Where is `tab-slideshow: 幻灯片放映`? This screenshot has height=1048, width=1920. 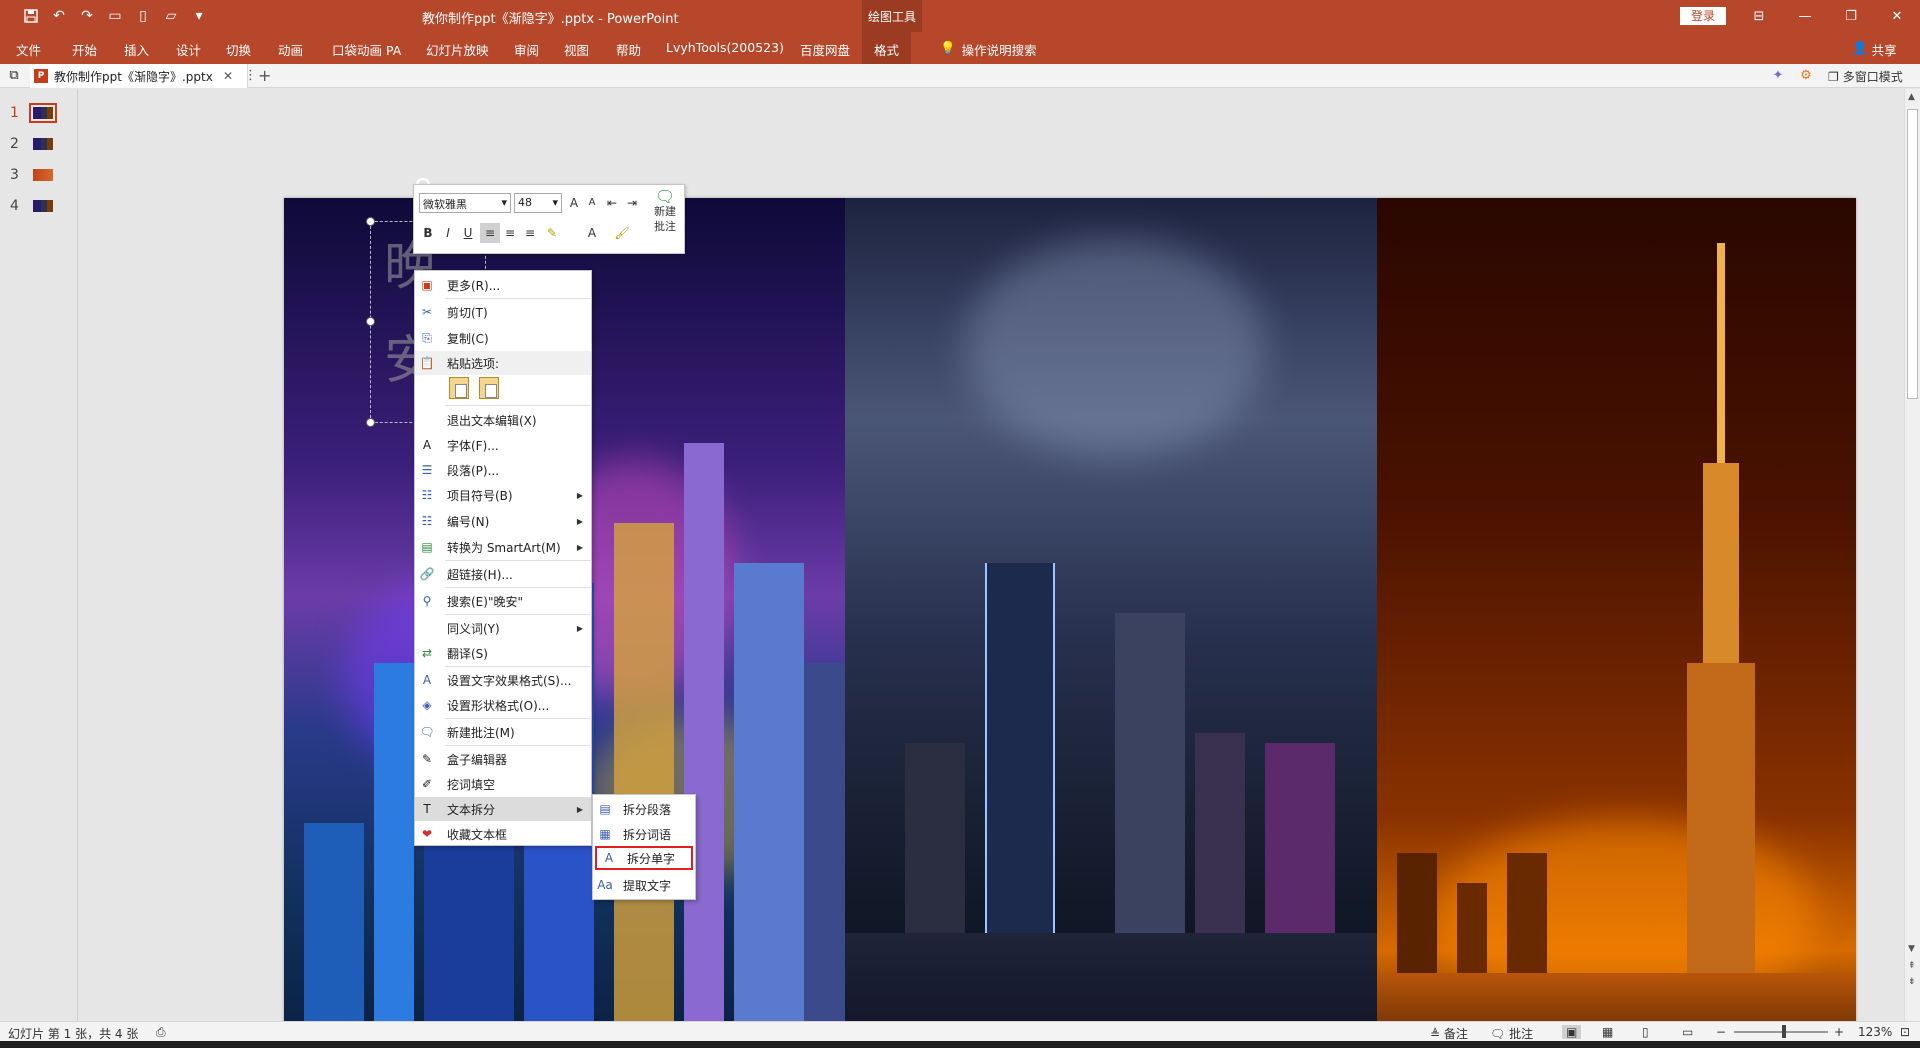 tab-slideshow: 幻灯片放映 is located at coordinates (457, 49).